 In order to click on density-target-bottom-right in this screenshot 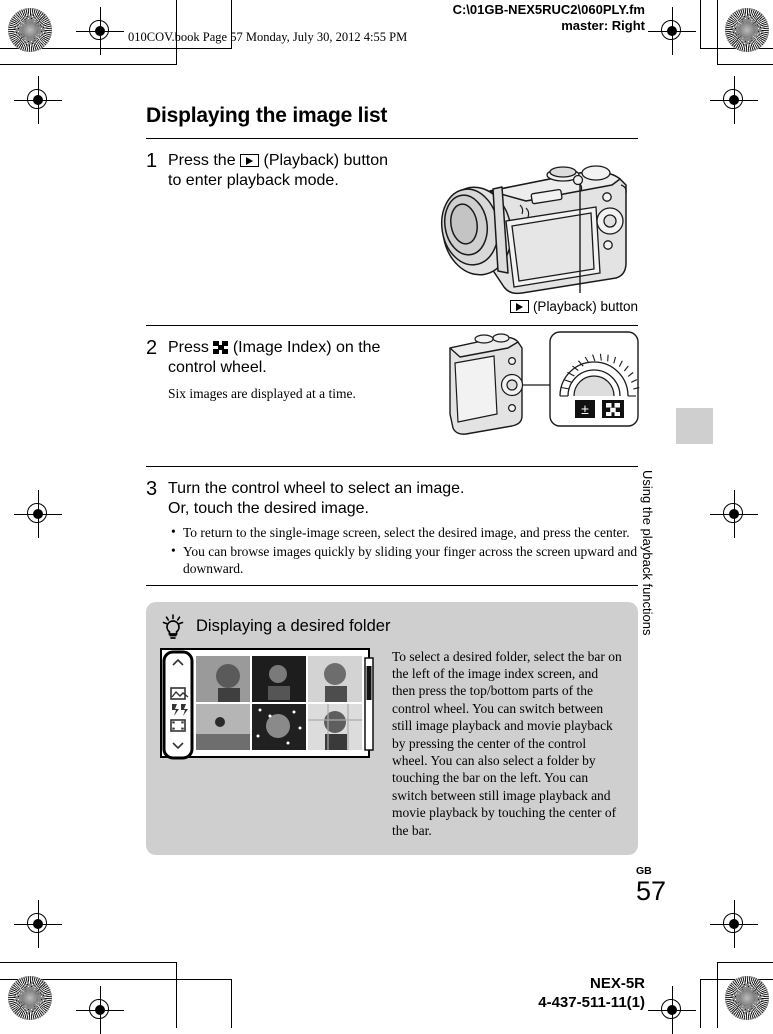, I will do `click(747, 998)`.